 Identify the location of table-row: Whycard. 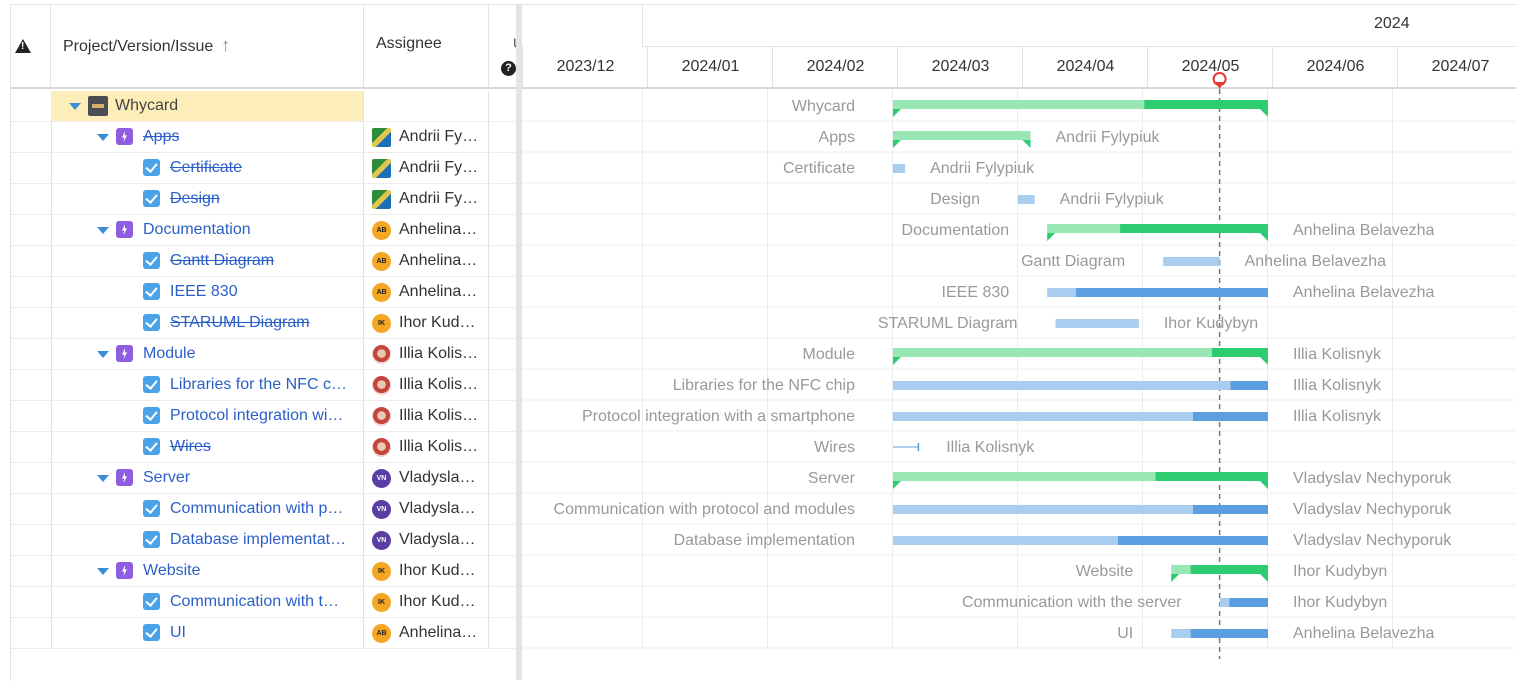
(264, 106).